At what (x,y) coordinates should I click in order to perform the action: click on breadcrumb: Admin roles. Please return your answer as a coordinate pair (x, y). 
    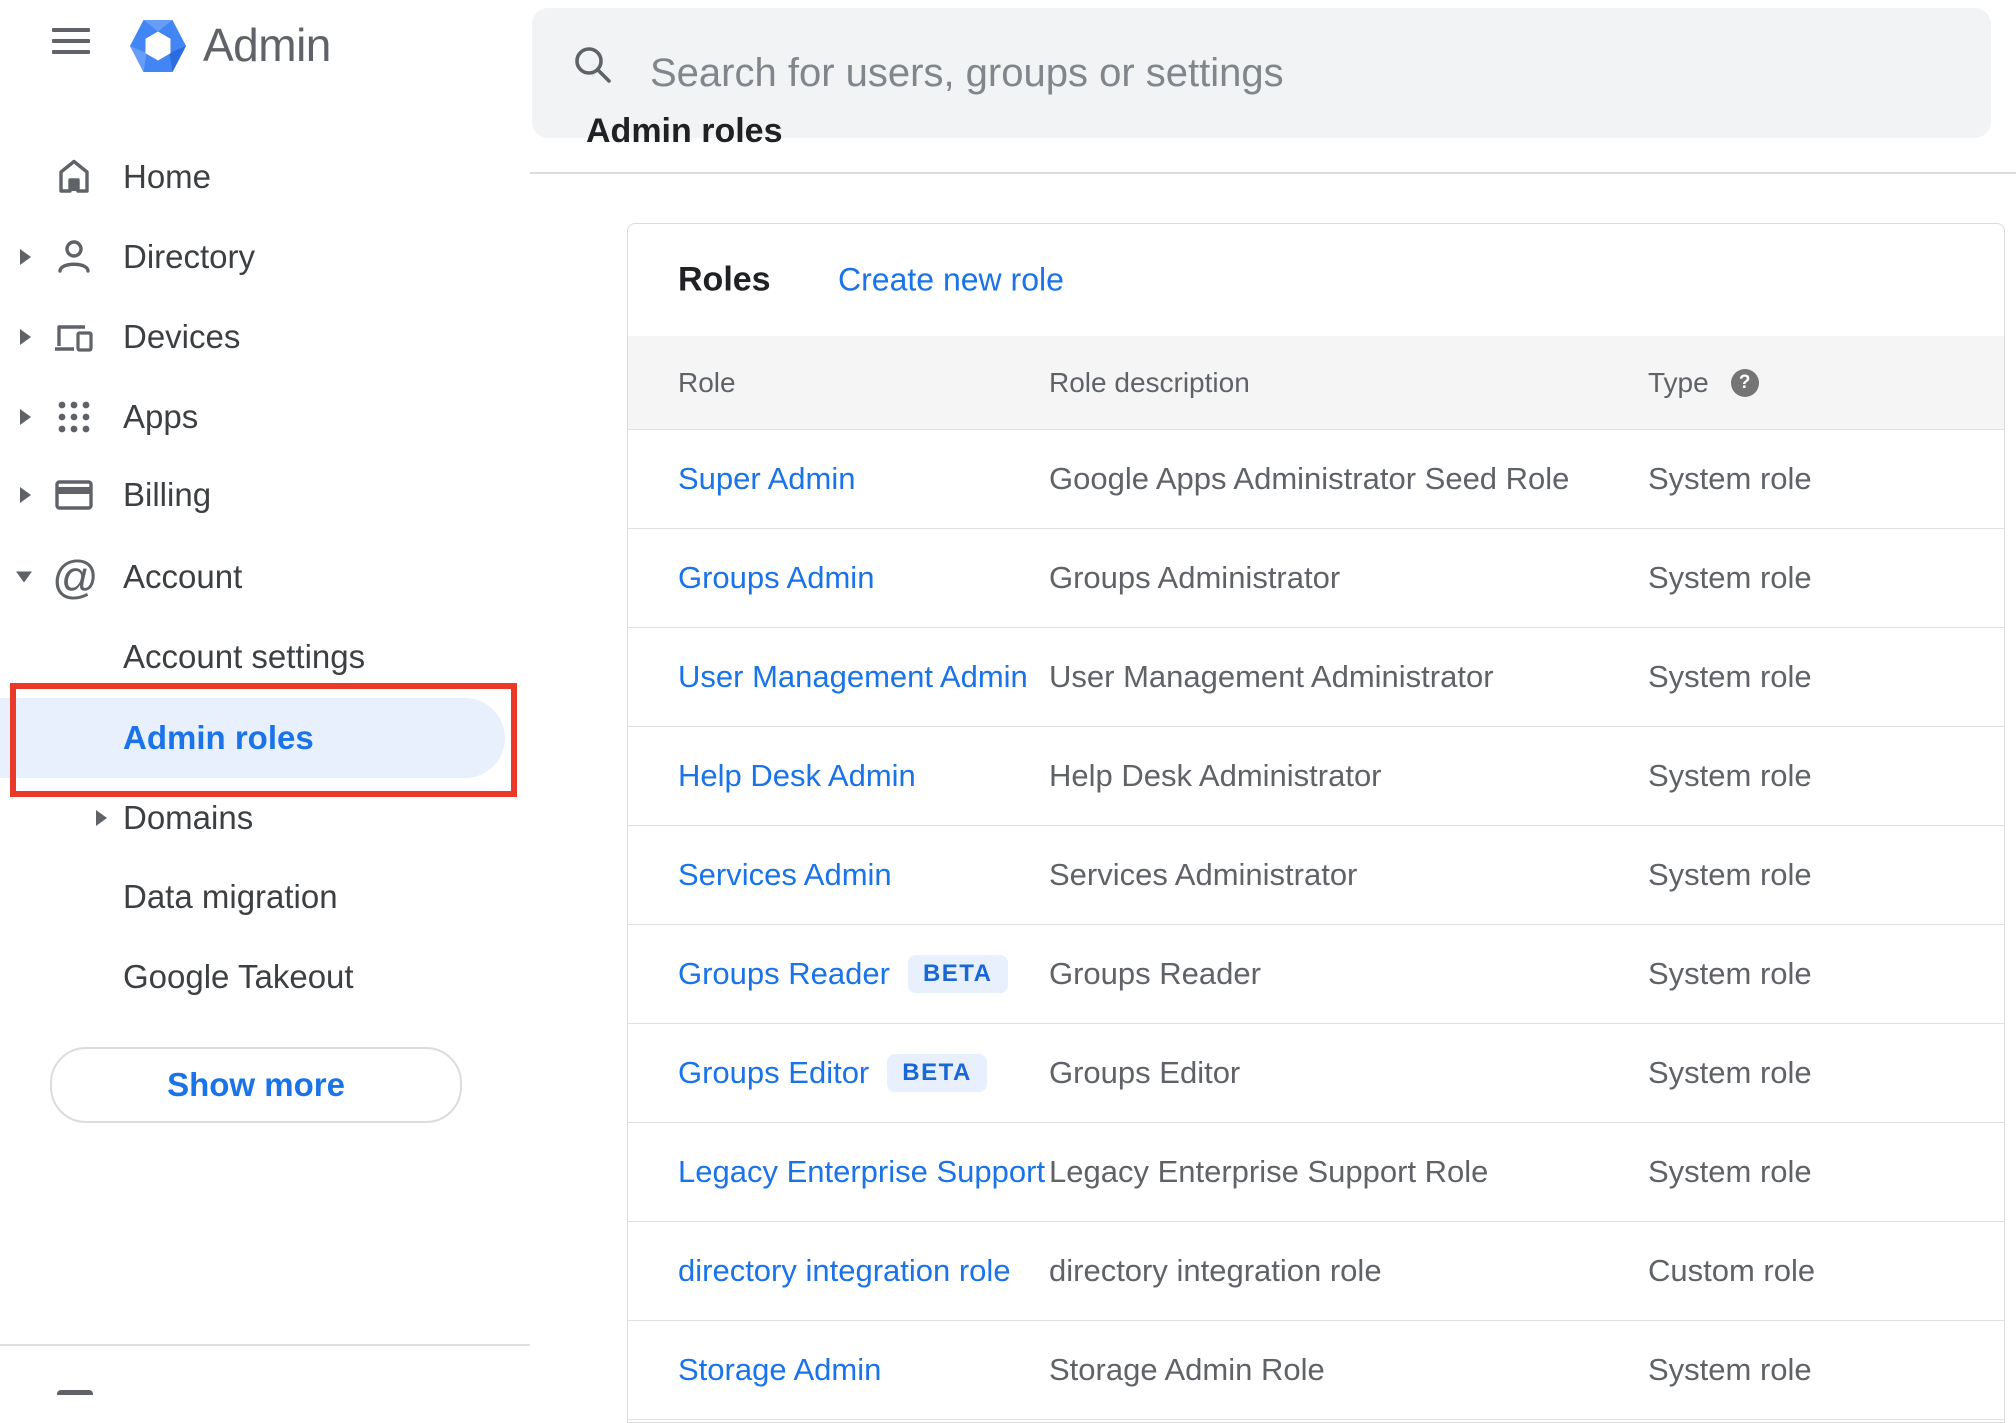
    Looking at the image, I should click on (684, 131).